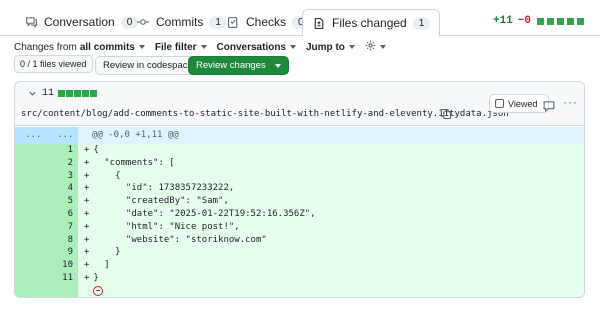 The width and height of the screenshot is (600, 310). I want to click on tab-conversation: Conversation 0, so click(81, 22).